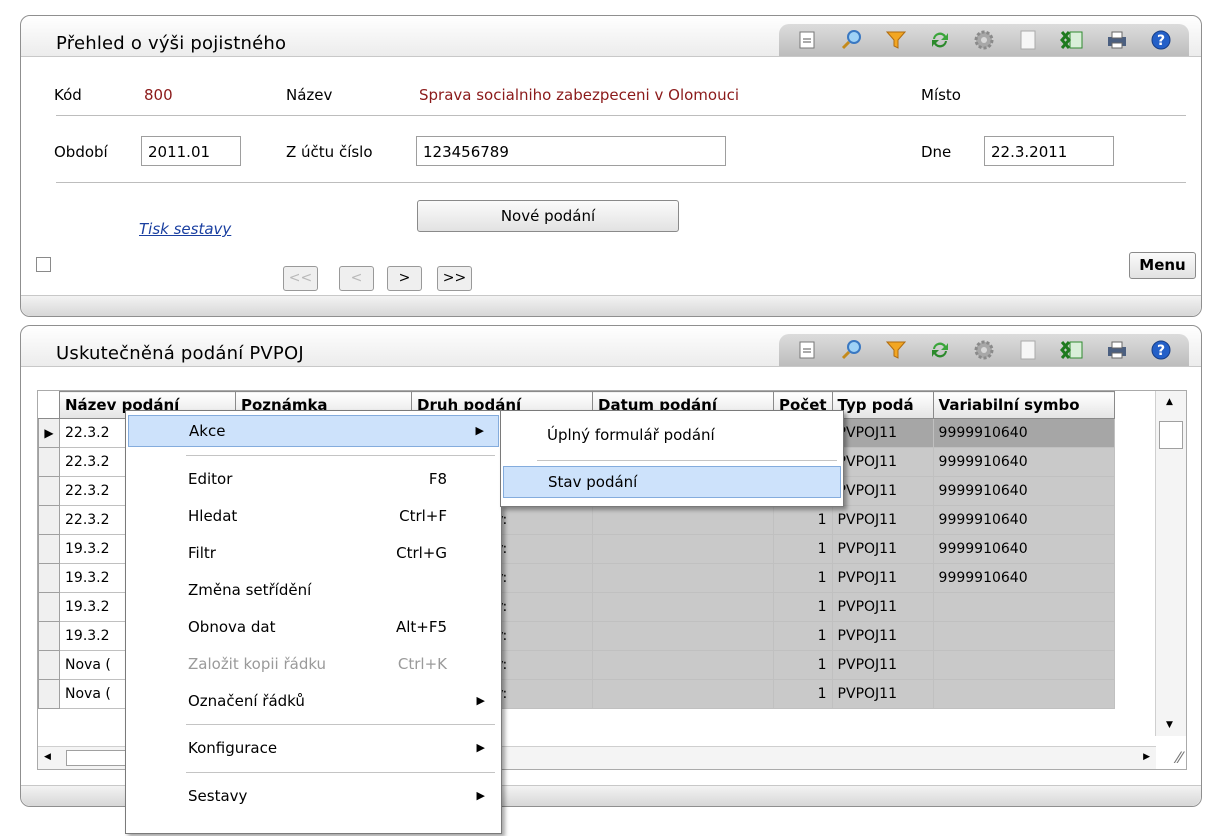 Image resolution: width=1205 pixels, height=836 pixels. Describe the element at coordinates (313, 431) in the screenshot. I see `menu-item-akce: Akce ▶` at that location.